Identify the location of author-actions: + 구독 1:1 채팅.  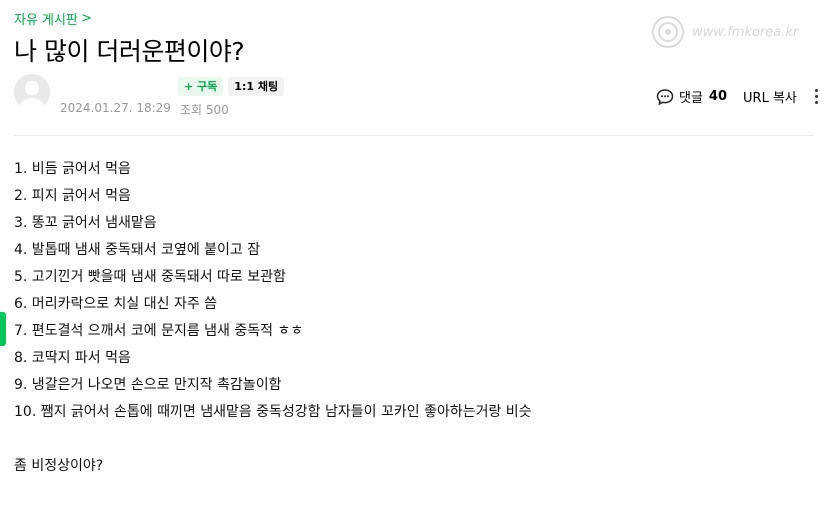
(231, 86).